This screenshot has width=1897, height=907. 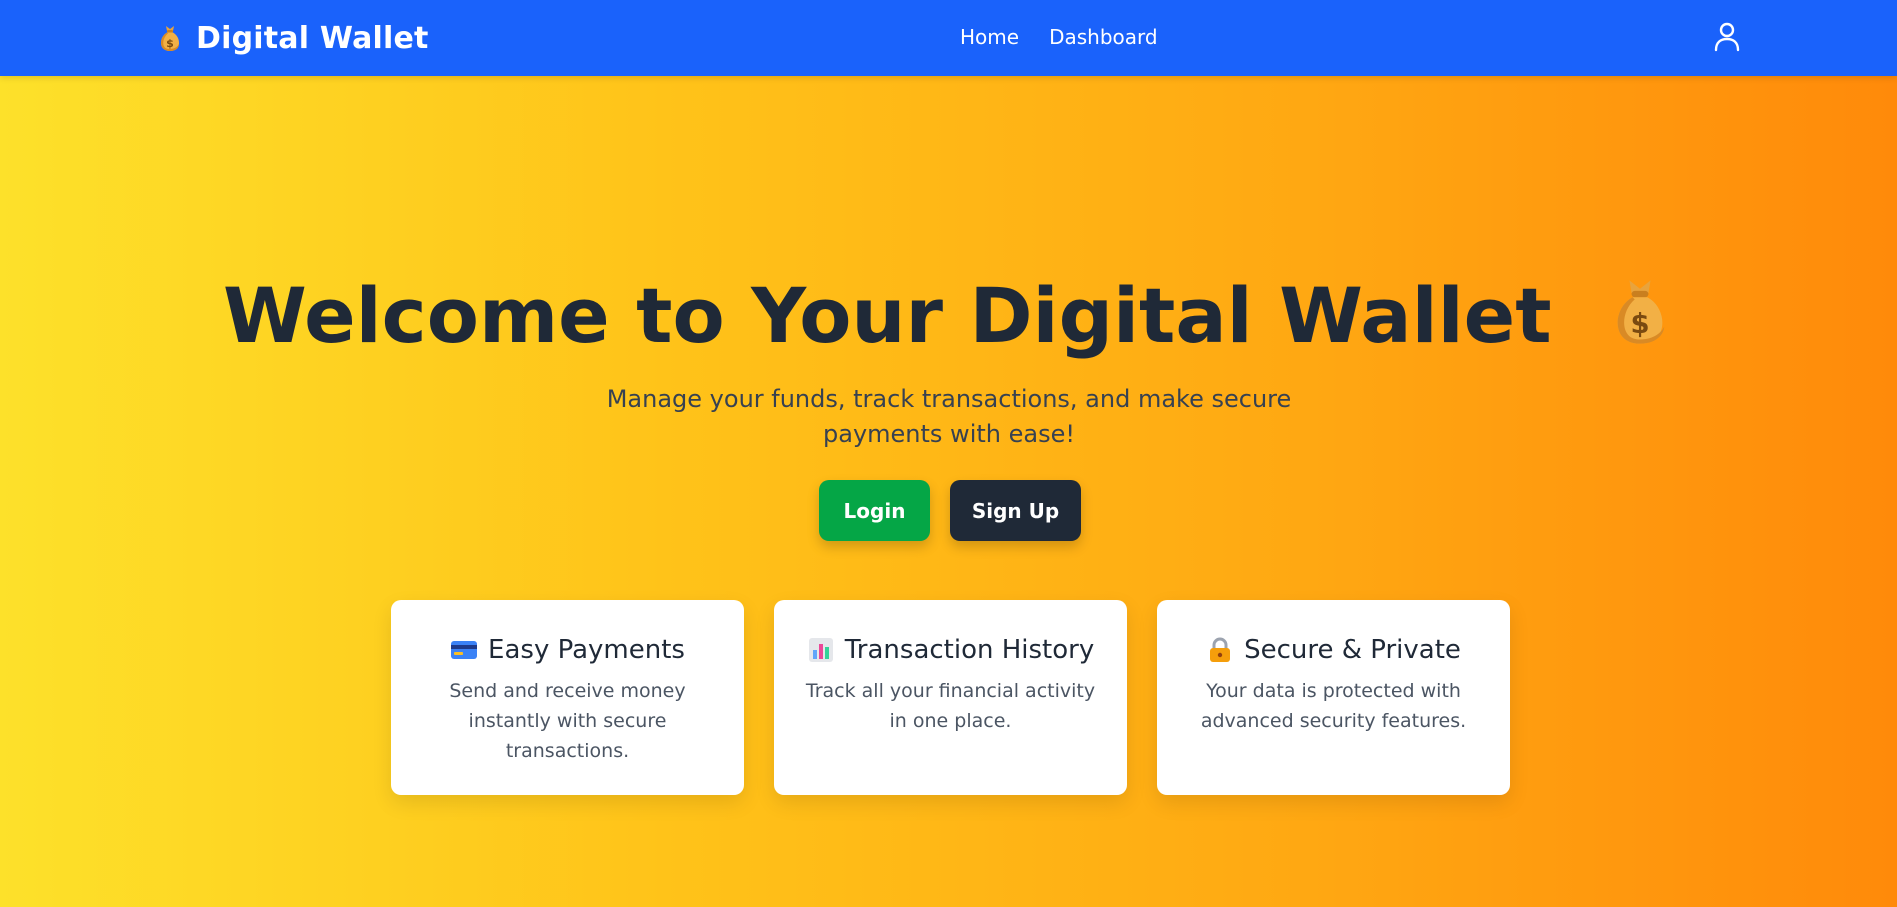 I want to click on hero-title-text: Welcome to Your Digital Wallet, so click(x=887, y=315).